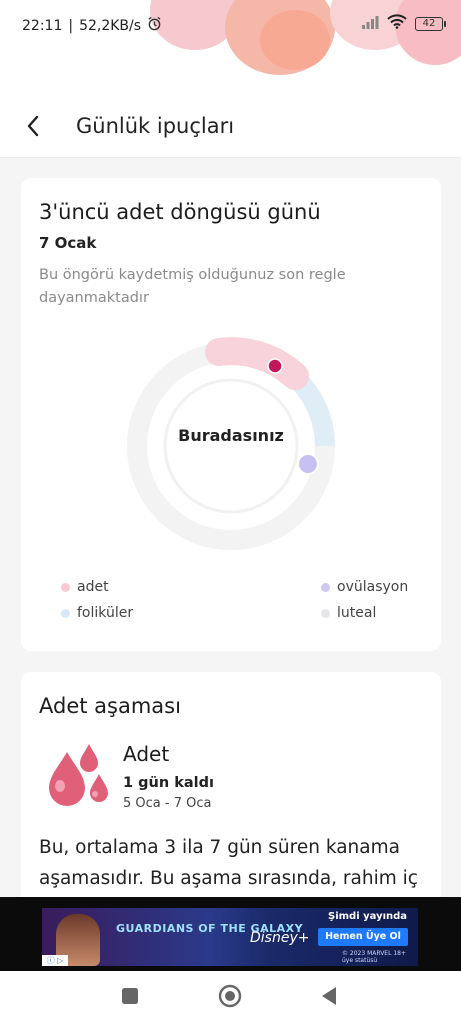 The image size is (461, 1024). I want to click on home-button, so click(230, 998).